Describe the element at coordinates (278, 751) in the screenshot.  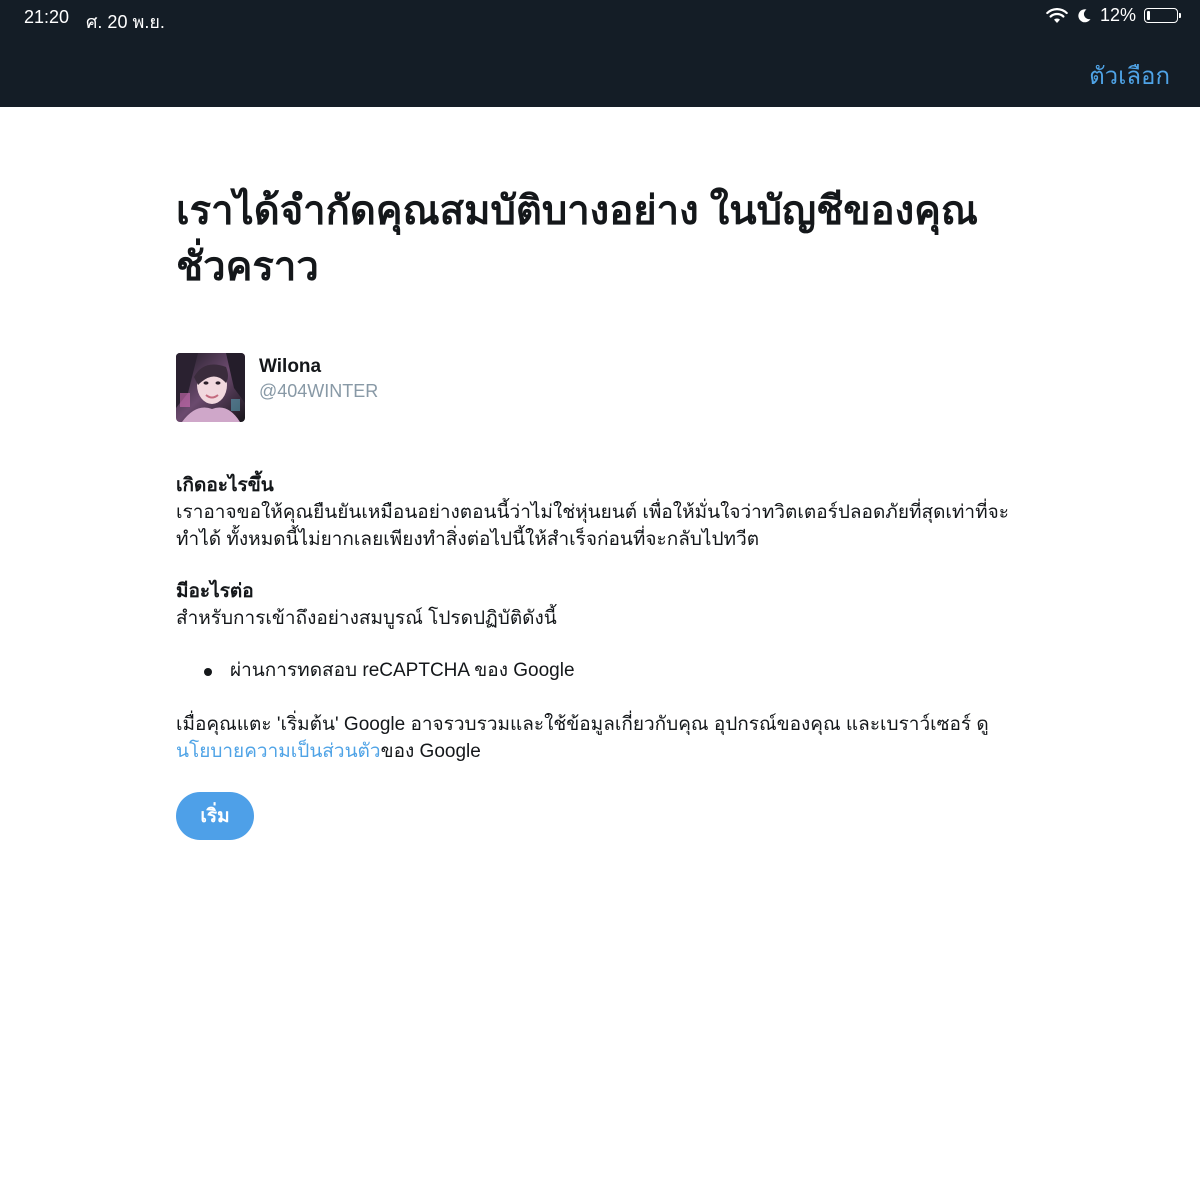
I see `privacy-policy-link: นโยบายความเป็นส่วนตัว` at that location.